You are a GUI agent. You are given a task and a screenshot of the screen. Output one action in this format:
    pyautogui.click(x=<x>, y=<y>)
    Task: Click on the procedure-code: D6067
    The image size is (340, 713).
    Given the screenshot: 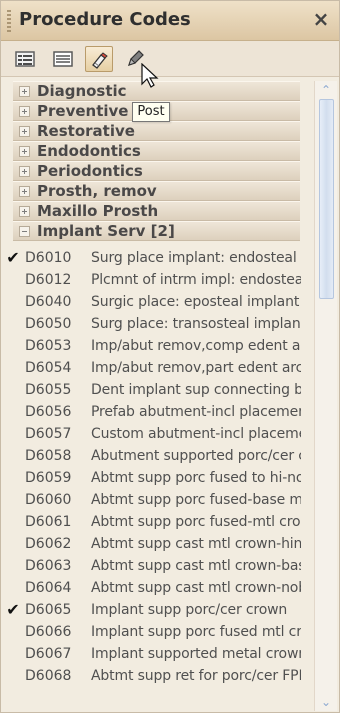 What is the action you would take?
    pyautogui.click(x=48, y=654)
    